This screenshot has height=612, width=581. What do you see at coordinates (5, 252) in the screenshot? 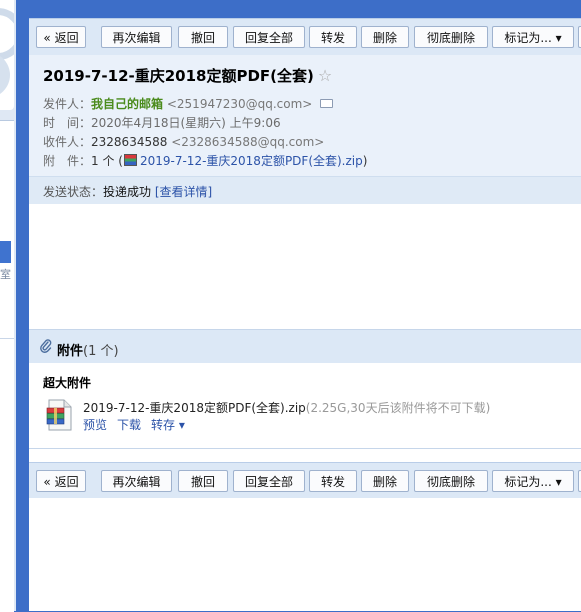
I see `left-selected-folder` at bounding box center [5, 252].